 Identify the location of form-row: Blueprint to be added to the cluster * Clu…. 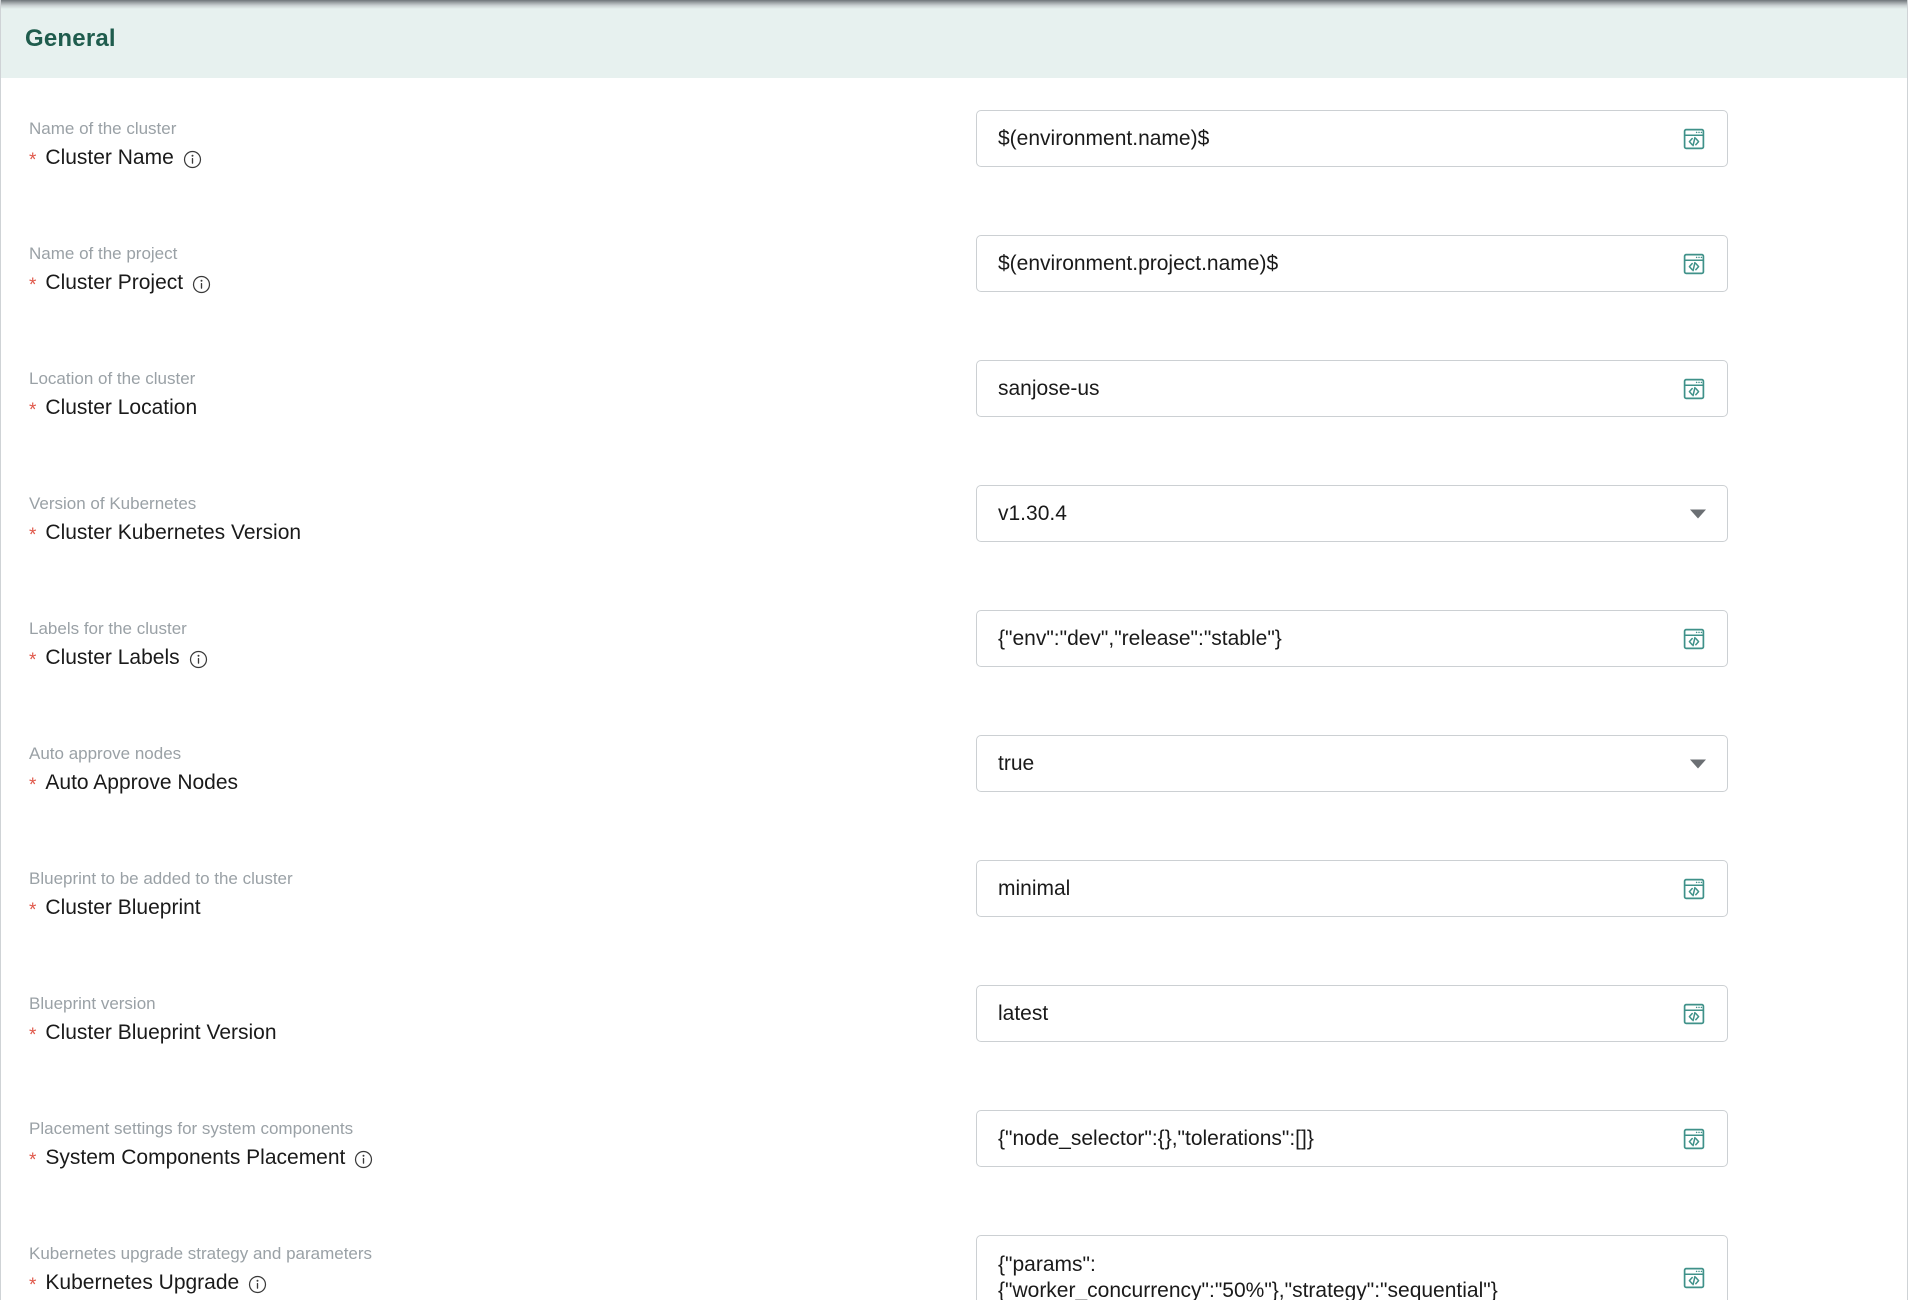
(954, 905).